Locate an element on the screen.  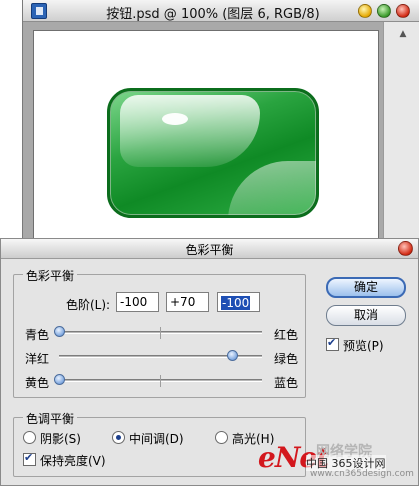
shadows-label: 阴影(S) is located at coordinates (60, 438).